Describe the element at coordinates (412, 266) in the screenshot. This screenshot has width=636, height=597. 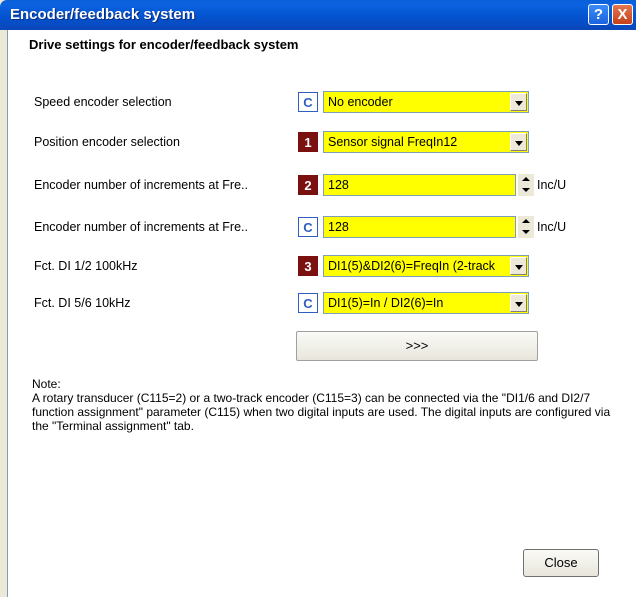
I see `select-value: DI1(5)&DI2(6)=FreqIn (2-track` at that location.